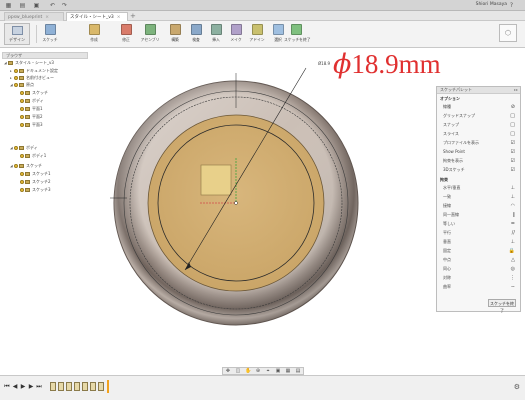 The height and width of the screenshot is (400, 525). Describe the element at coordinates (216, 180) in the screenshot. I see `sketch-square` at that location.